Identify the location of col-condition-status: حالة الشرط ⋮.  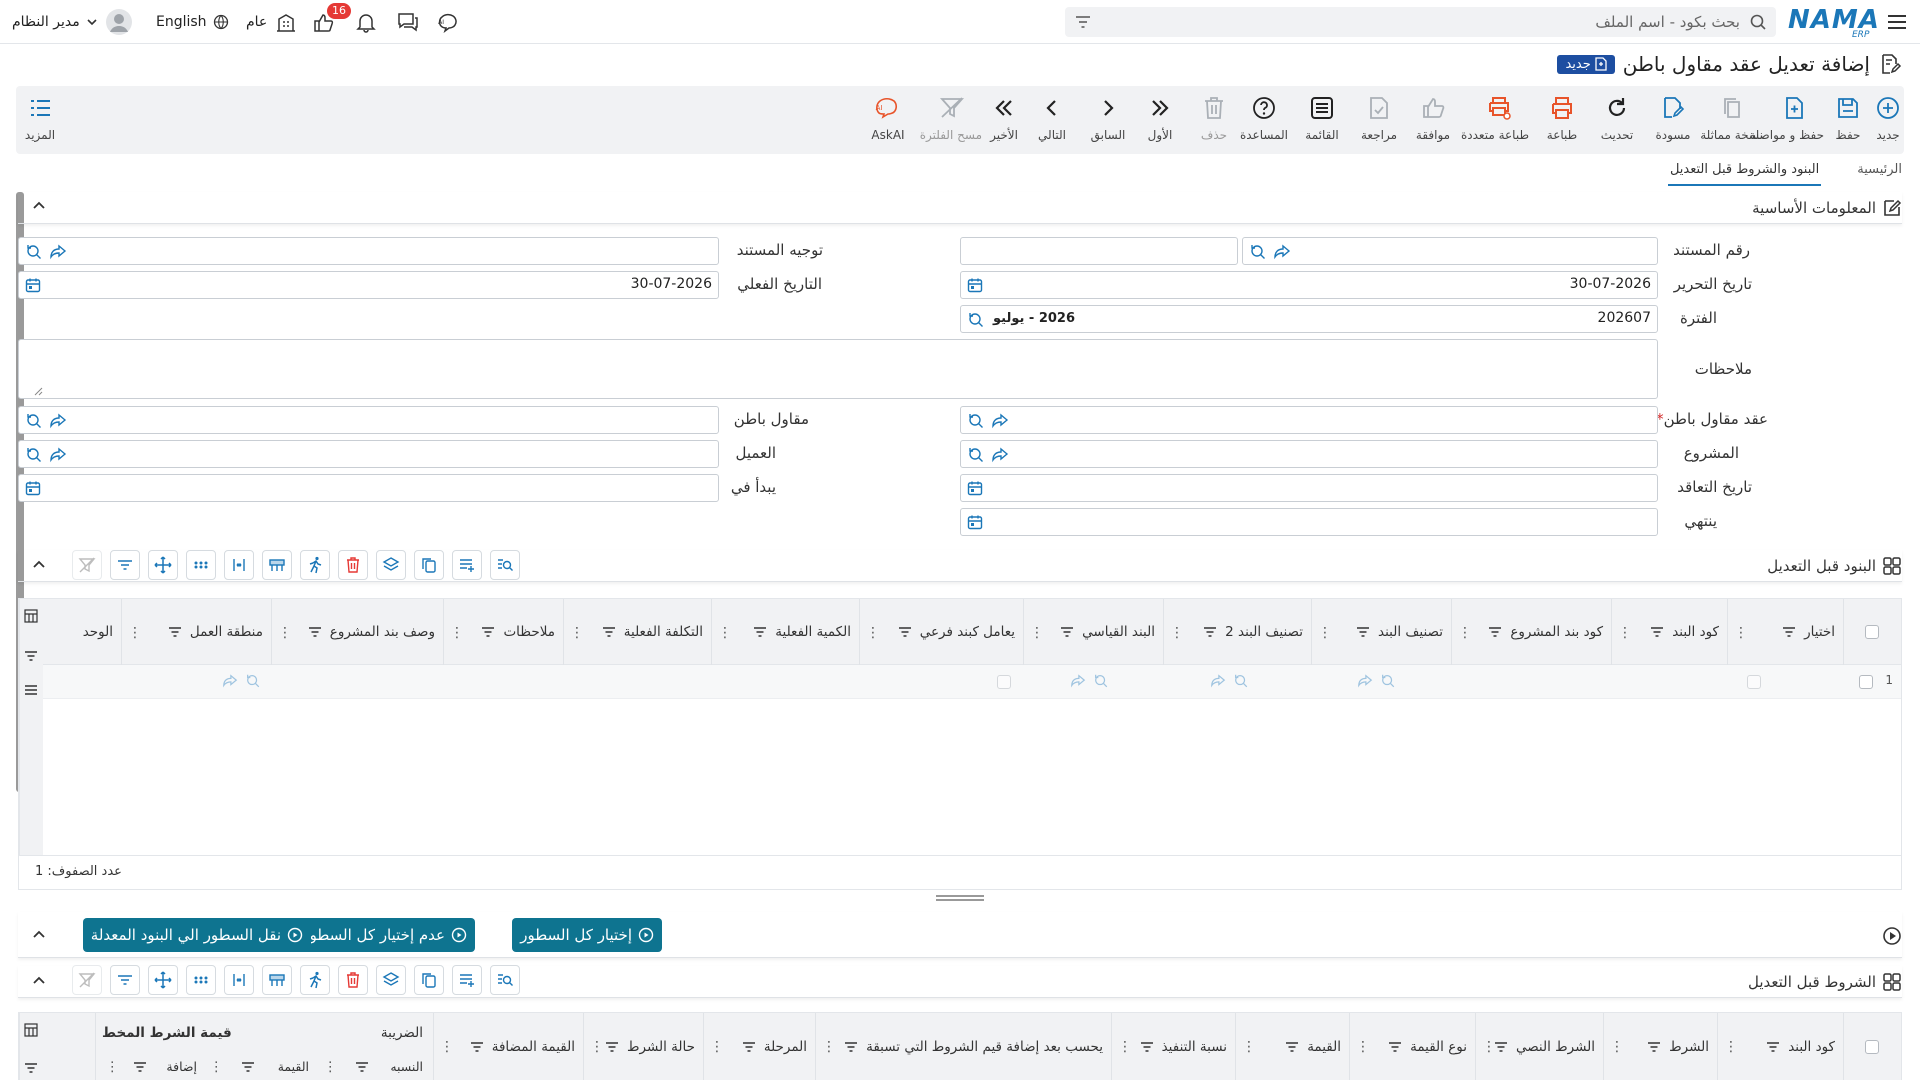
(643, 1046).